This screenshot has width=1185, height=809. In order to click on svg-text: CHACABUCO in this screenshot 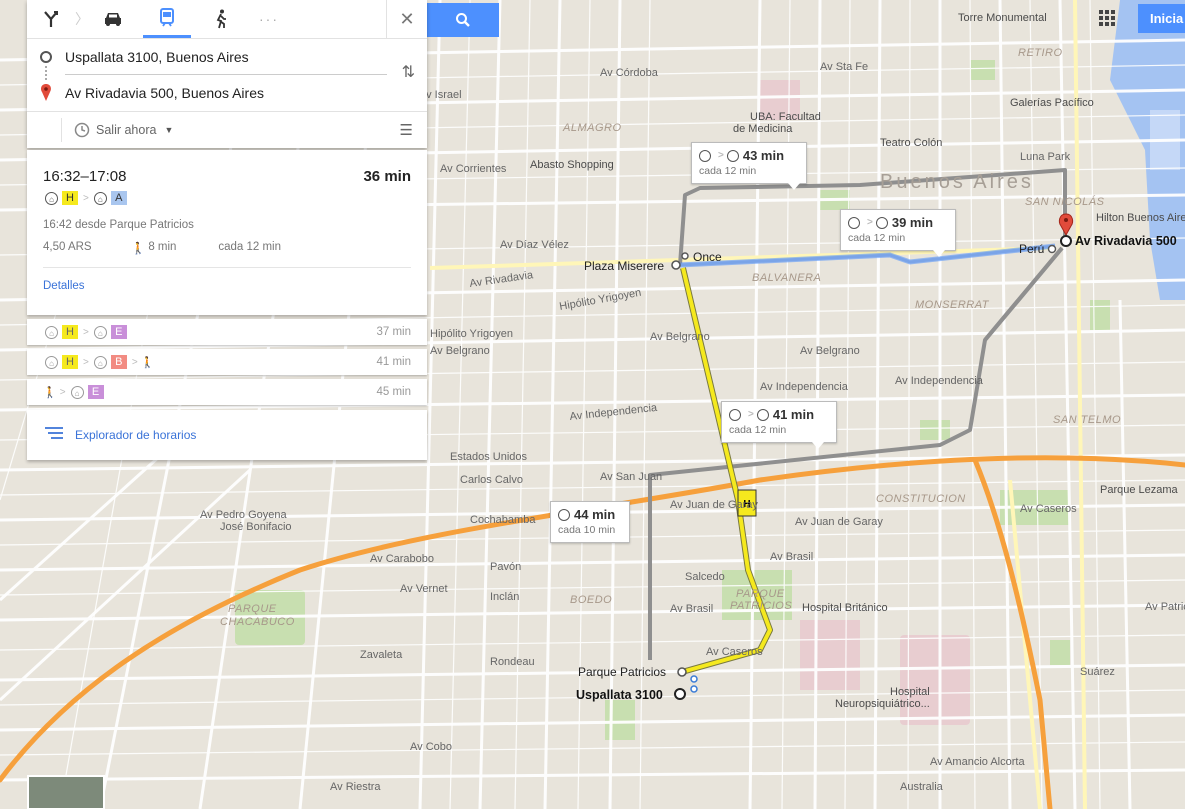, I will do `click(257, 622)`.